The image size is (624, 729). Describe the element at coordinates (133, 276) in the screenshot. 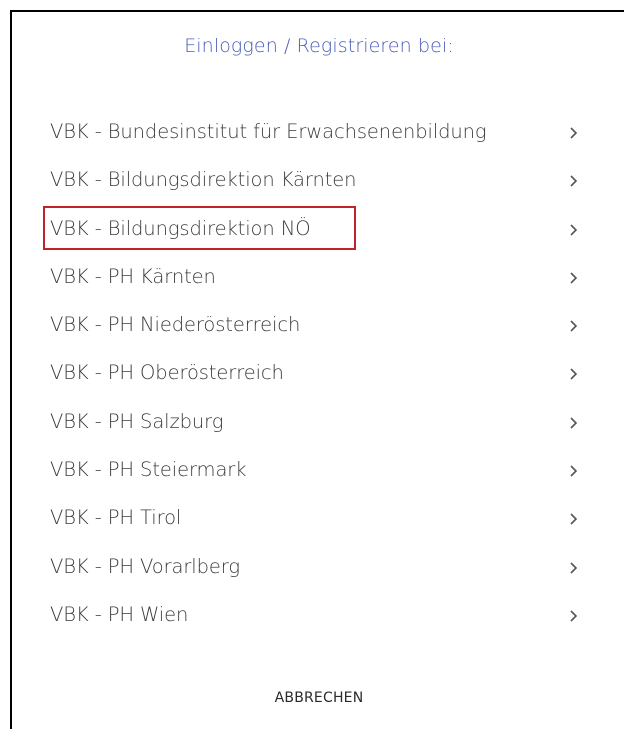

I see `provider-label: VBK - PH Kärnten` at that location.